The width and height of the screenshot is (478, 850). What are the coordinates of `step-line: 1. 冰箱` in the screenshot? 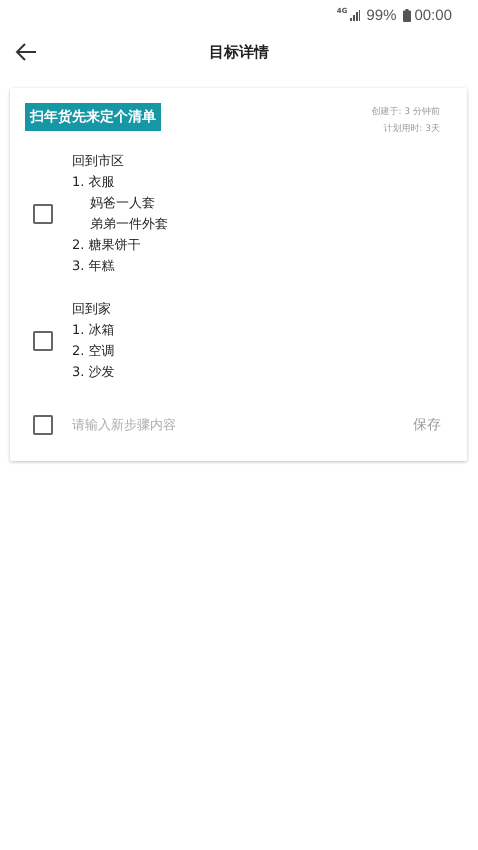 It's located at (93, 331).